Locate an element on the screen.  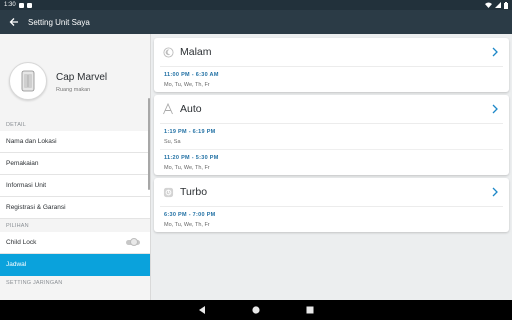
nav-back-icon is located at coordinates (202, 310).